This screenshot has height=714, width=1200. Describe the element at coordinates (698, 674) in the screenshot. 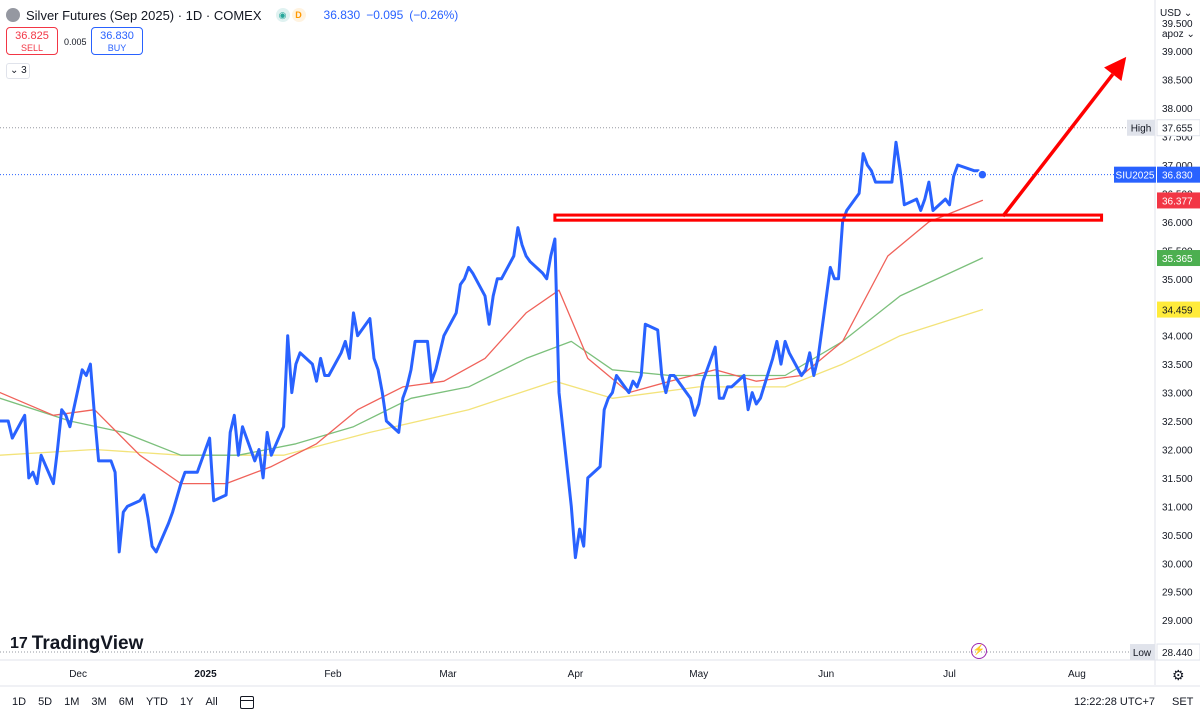

I see `x-tick-label: May` at that location.